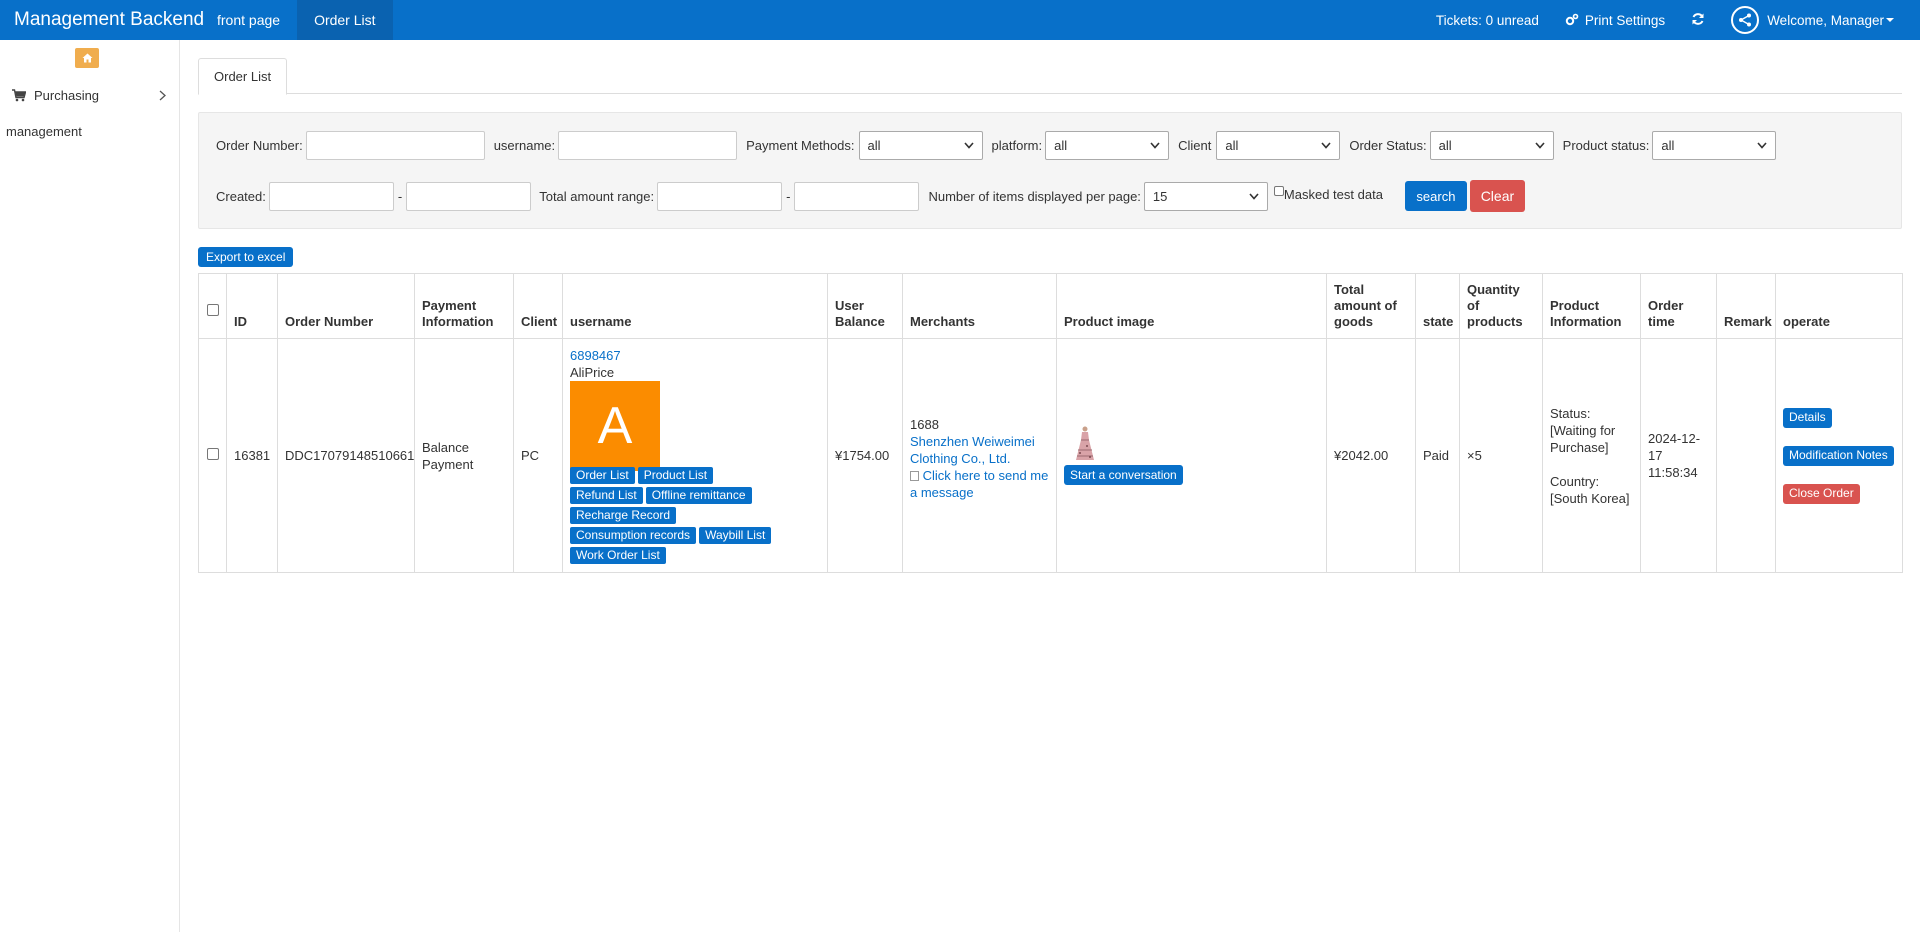 This screenshot has width=1920, height=932. I want to click on row-checkbox, so click(212, 454).